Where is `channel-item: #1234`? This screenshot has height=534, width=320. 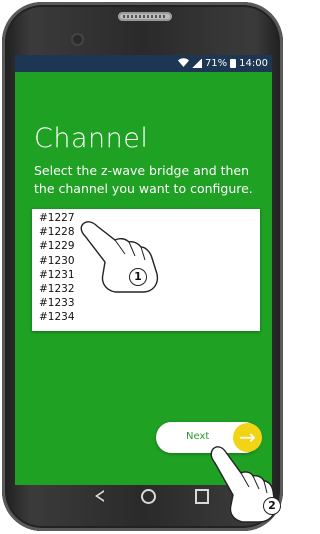
channel-item: #1234 is located at coordinates (149, 317).